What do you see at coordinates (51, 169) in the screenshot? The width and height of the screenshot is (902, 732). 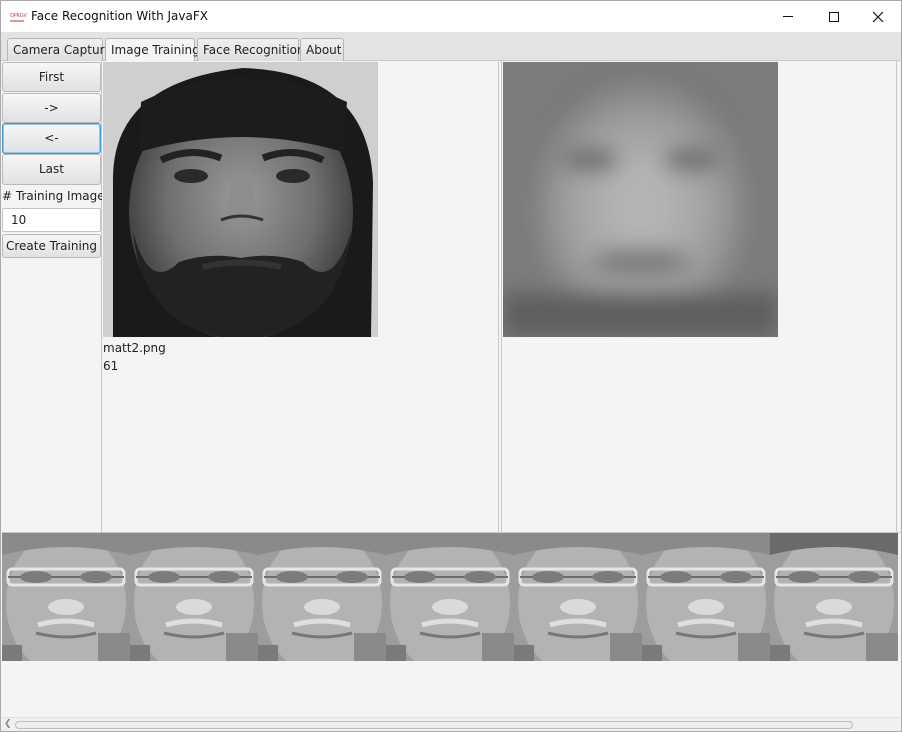 I see `last-button: Last` at bounding box center [51, 169].